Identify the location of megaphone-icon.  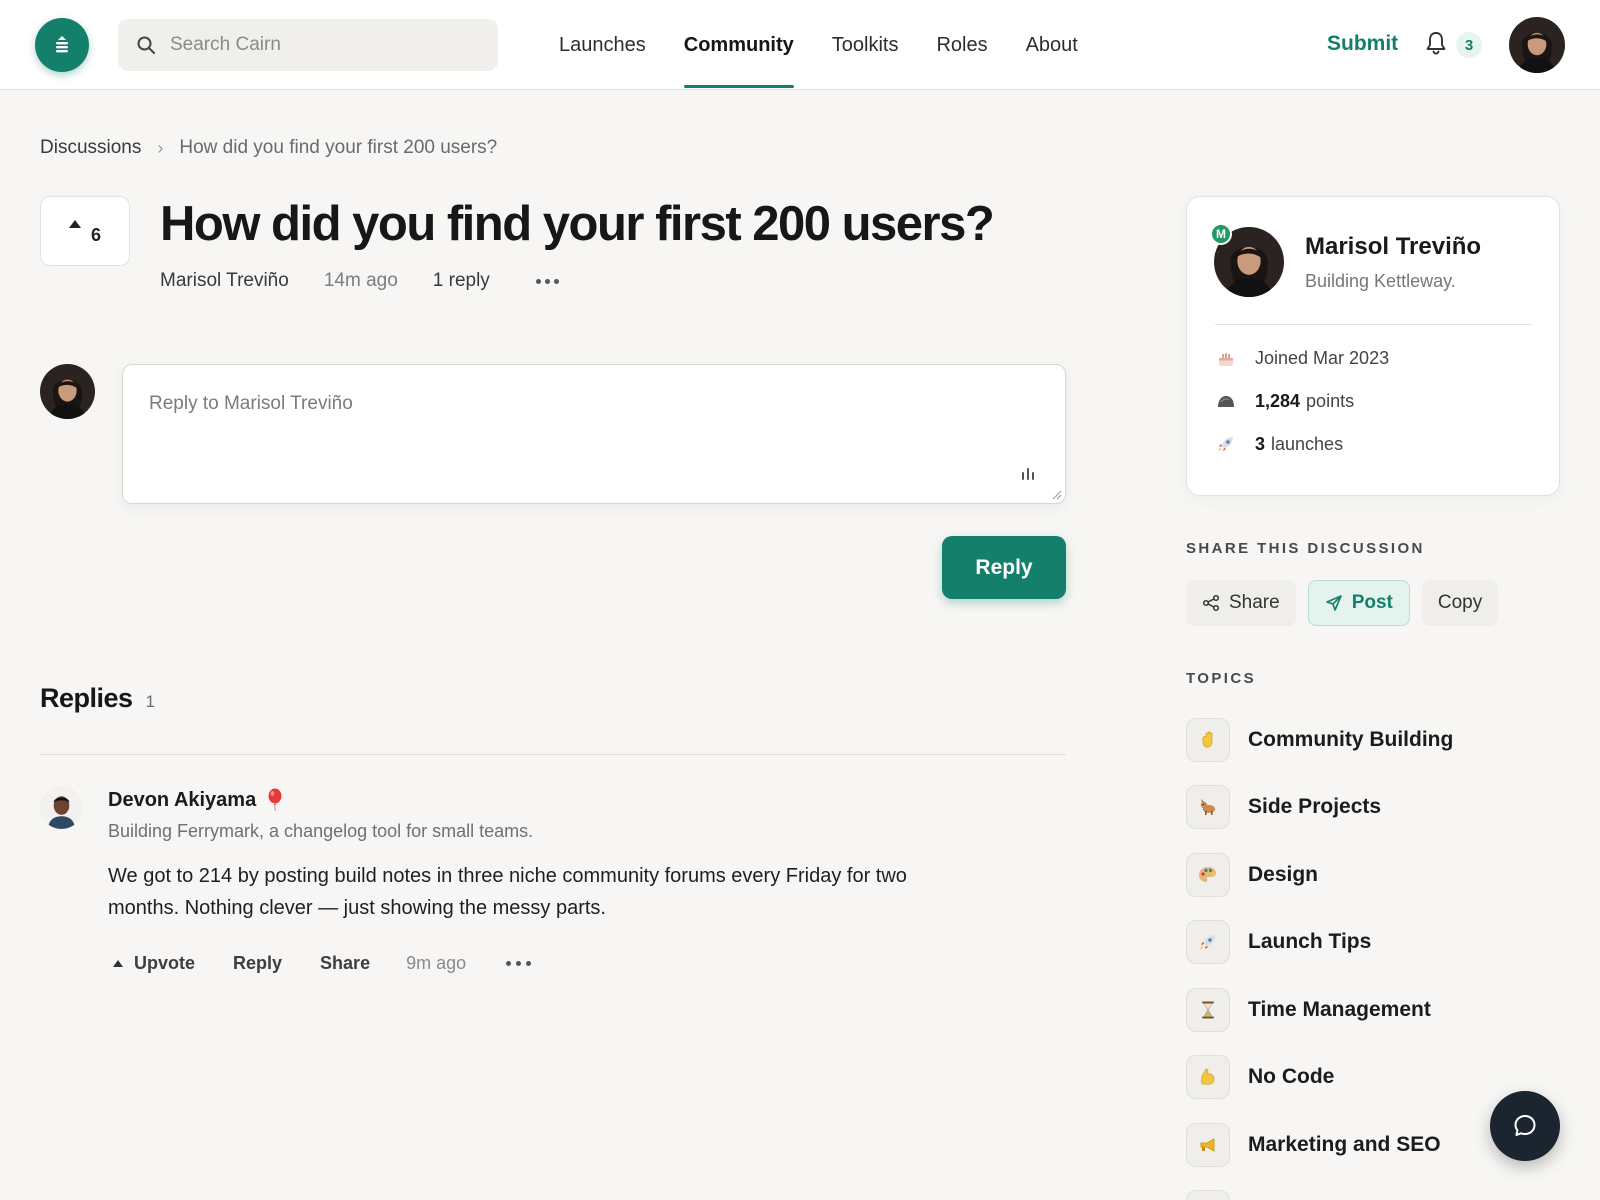
(1208, 1145).